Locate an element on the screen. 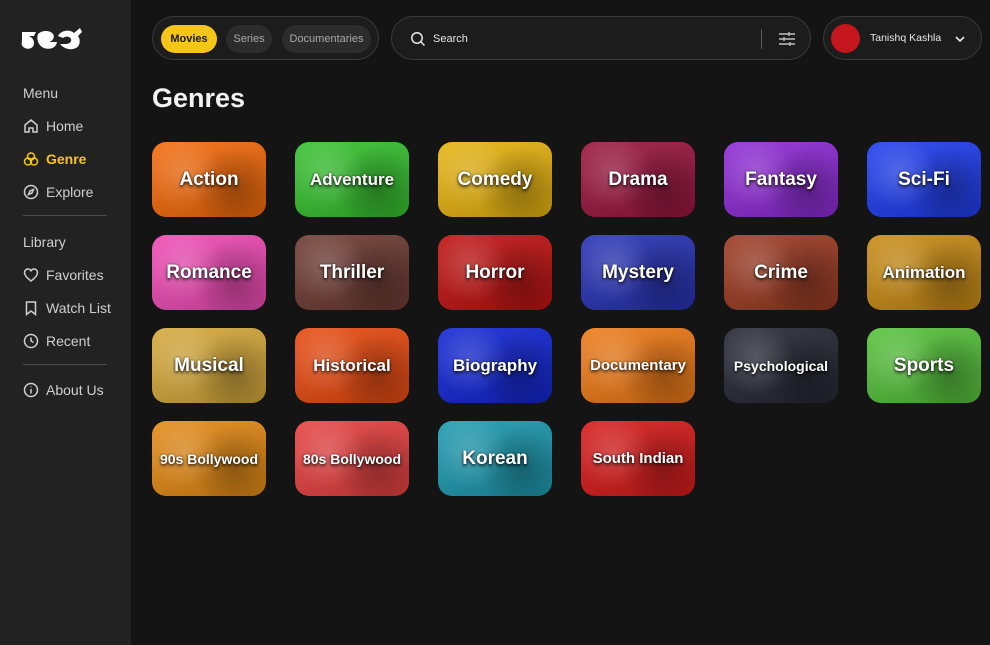  genre-card-label: Musical is located at coordinates (209, 365).